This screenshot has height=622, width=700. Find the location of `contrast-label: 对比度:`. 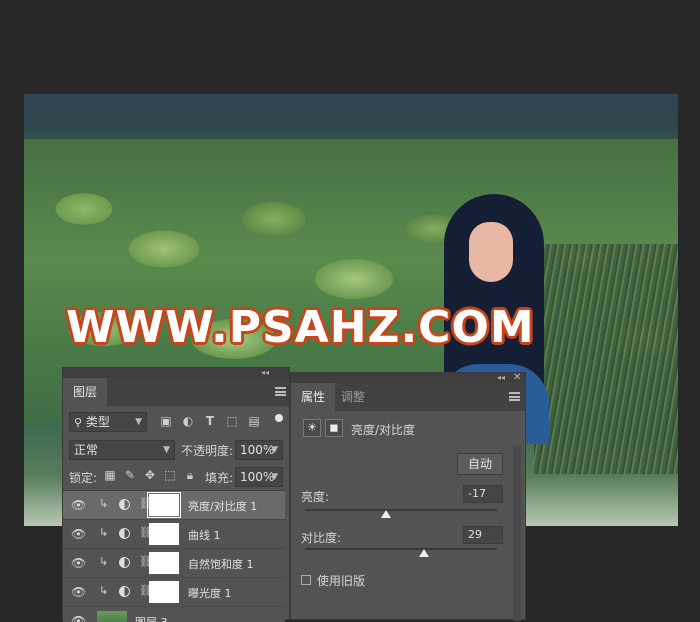

contrast-label: 对比度: is located at coordinates (321, 538).